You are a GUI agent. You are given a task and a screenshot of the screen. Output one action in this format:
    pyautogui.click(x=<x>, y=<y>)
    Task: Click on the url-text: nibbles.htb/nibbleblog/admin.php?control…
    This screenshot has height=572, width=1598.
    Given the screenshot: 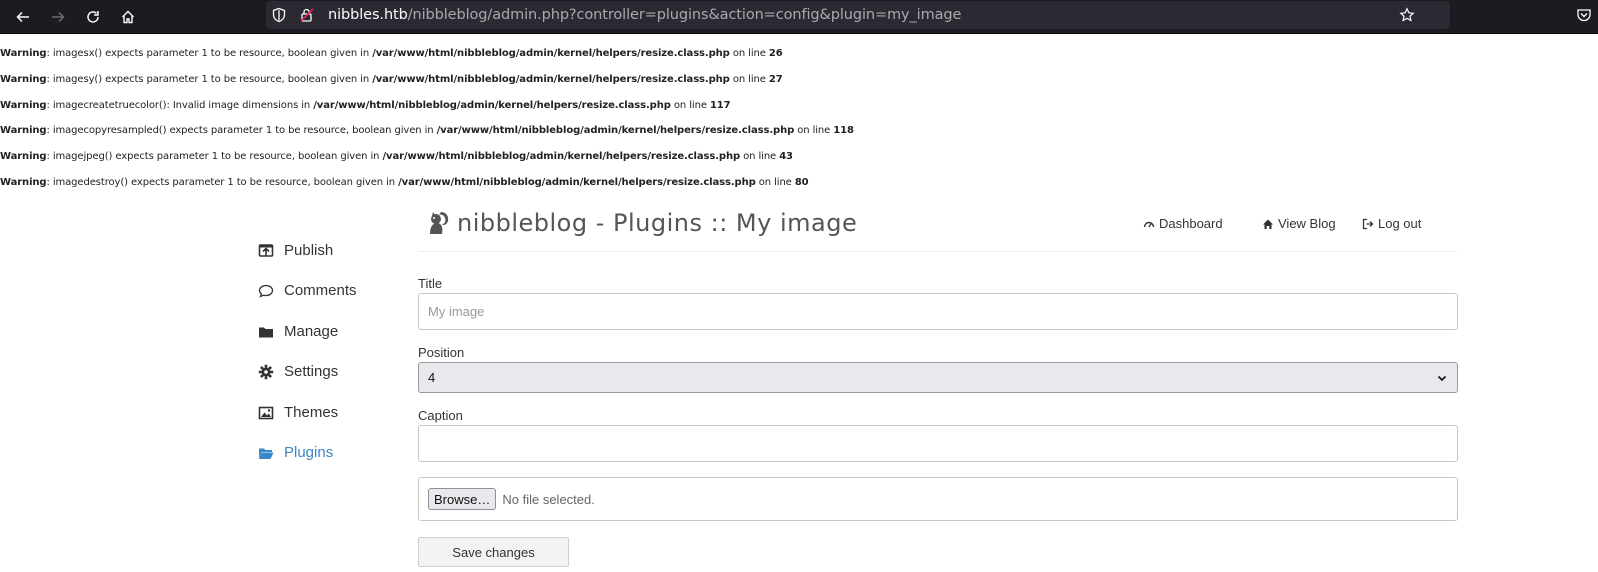 What is the action you would take?
    pyautogui.click(x=644, y=15)
    